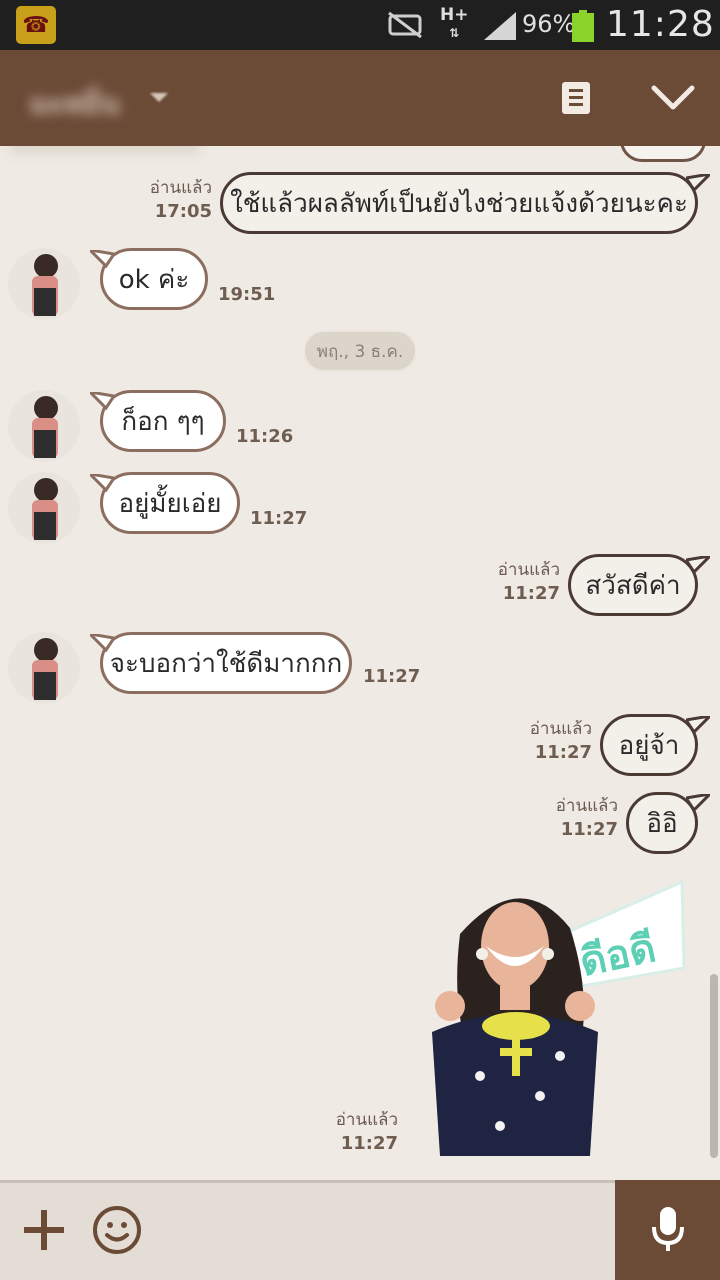  Describe the element at coordinates (555, 1016) in the screenshot. I see `sticker-image: ดีอดี` at that location.